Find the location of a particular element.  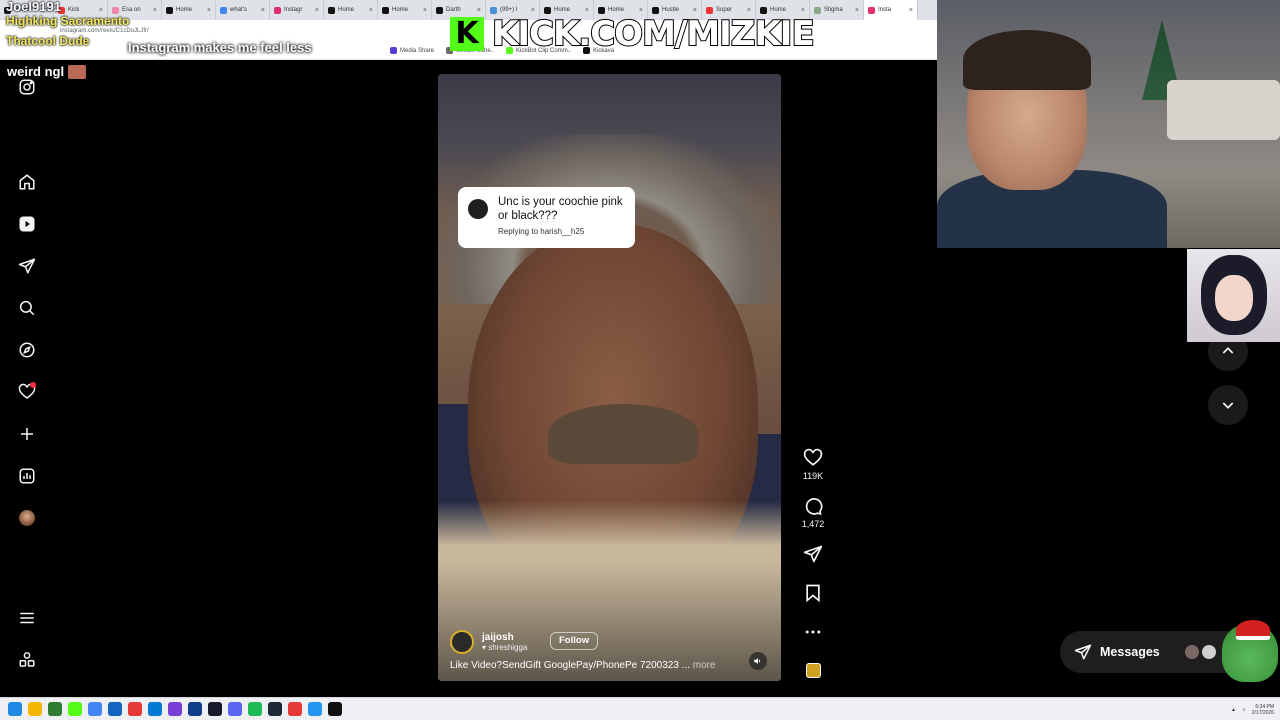

like-action: 119K is located at coordinates (813, 464).